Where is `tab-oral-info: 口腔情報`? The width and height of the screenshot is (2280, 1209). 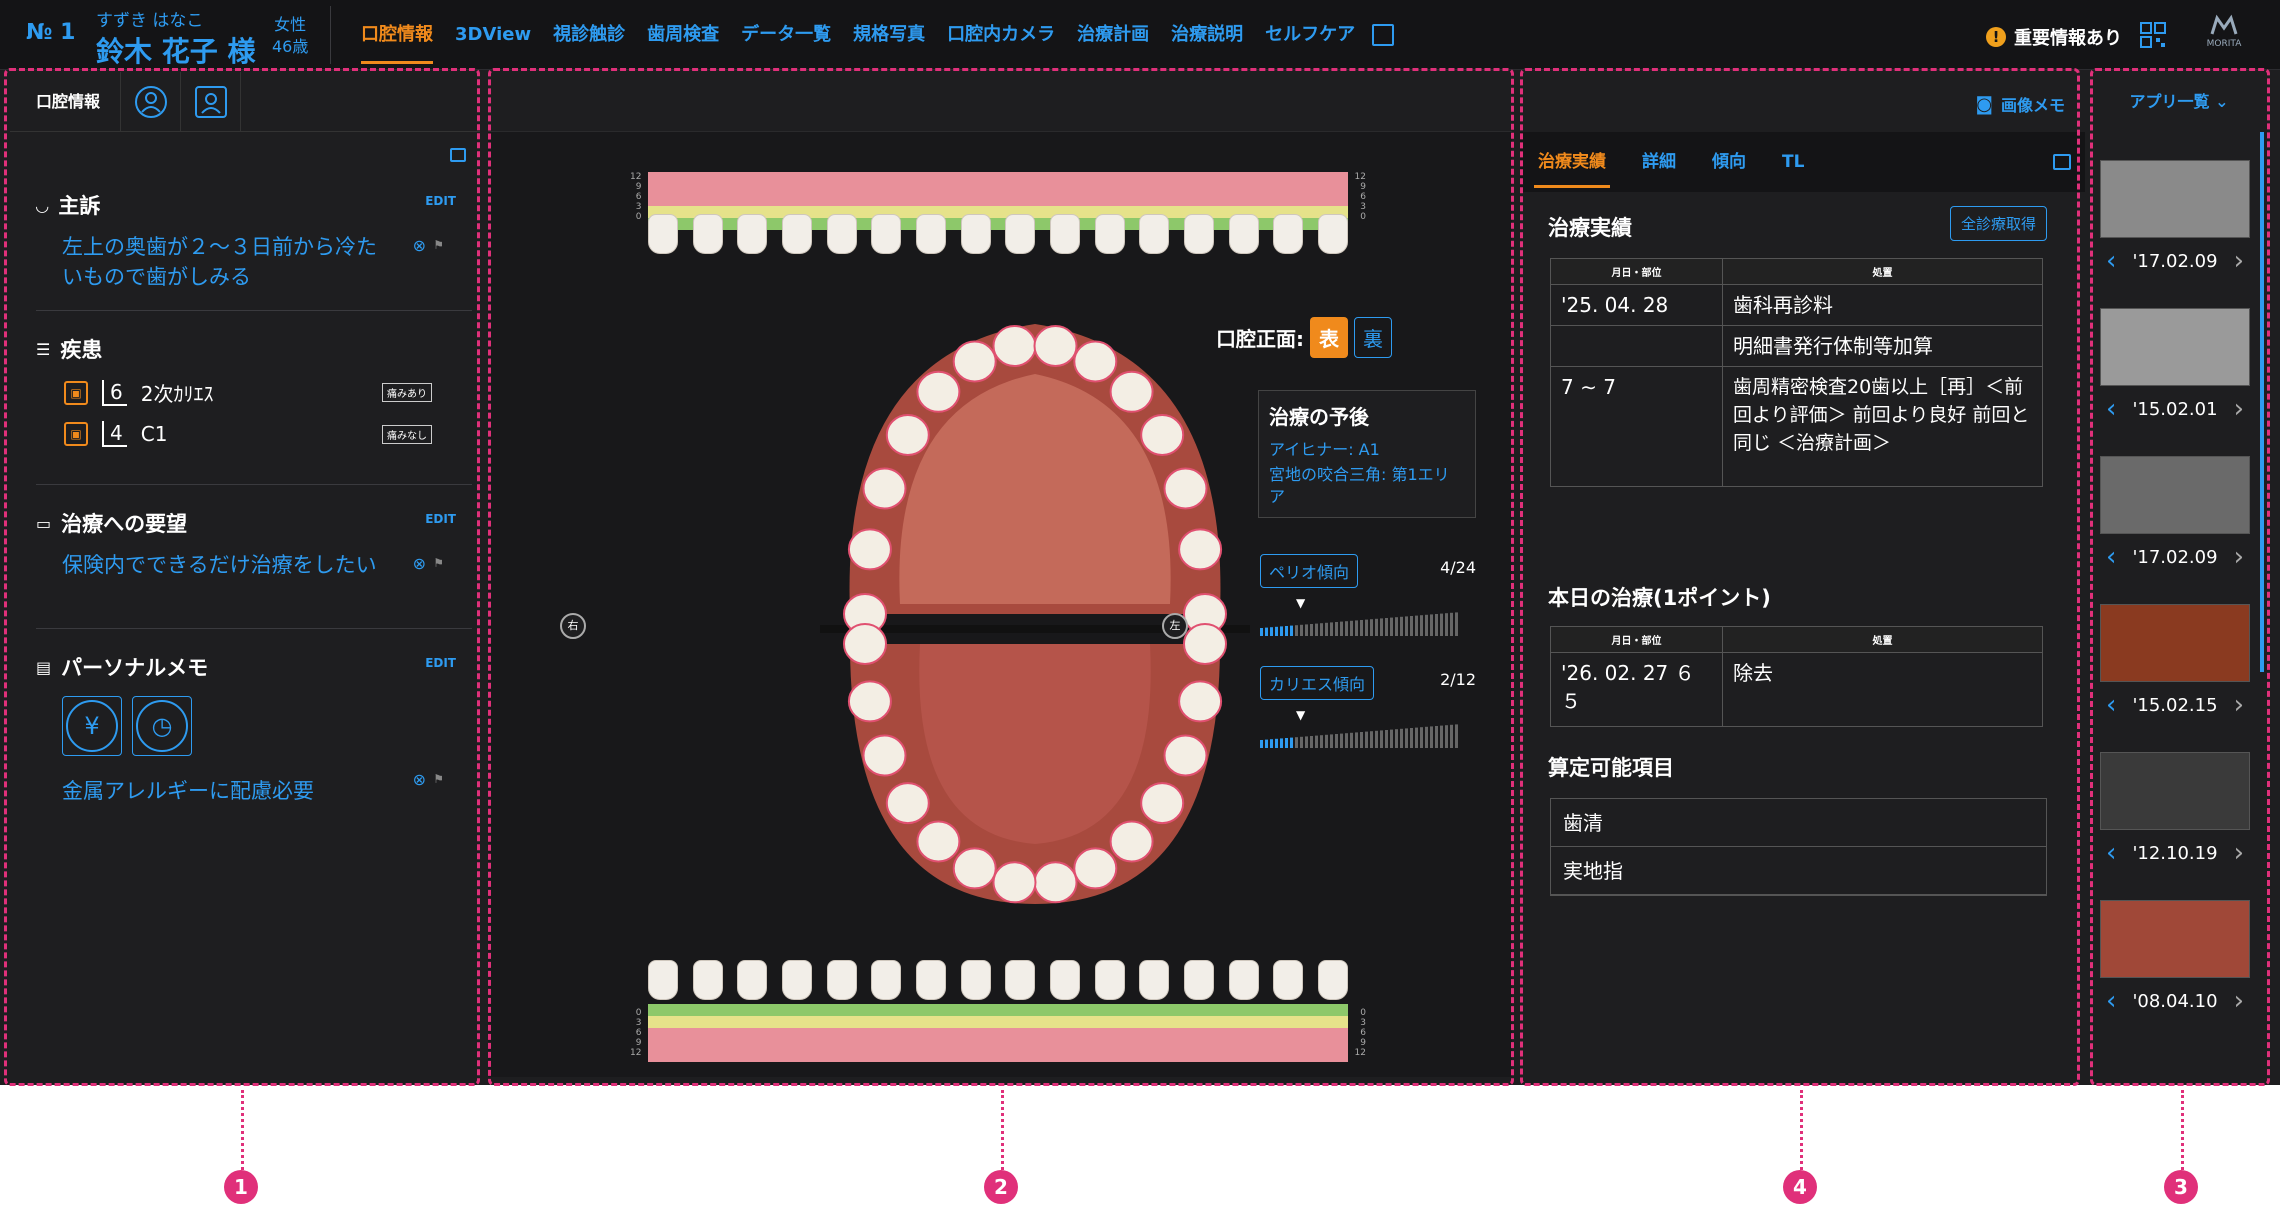 tab-oral-info: 口腔情報 is located at coordinates (397, 35).